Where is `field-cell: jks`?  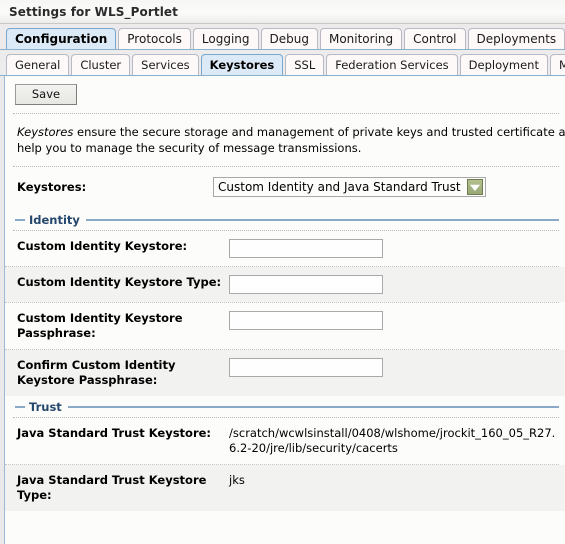 field-cell: jks is located at coordinates (397, 488).